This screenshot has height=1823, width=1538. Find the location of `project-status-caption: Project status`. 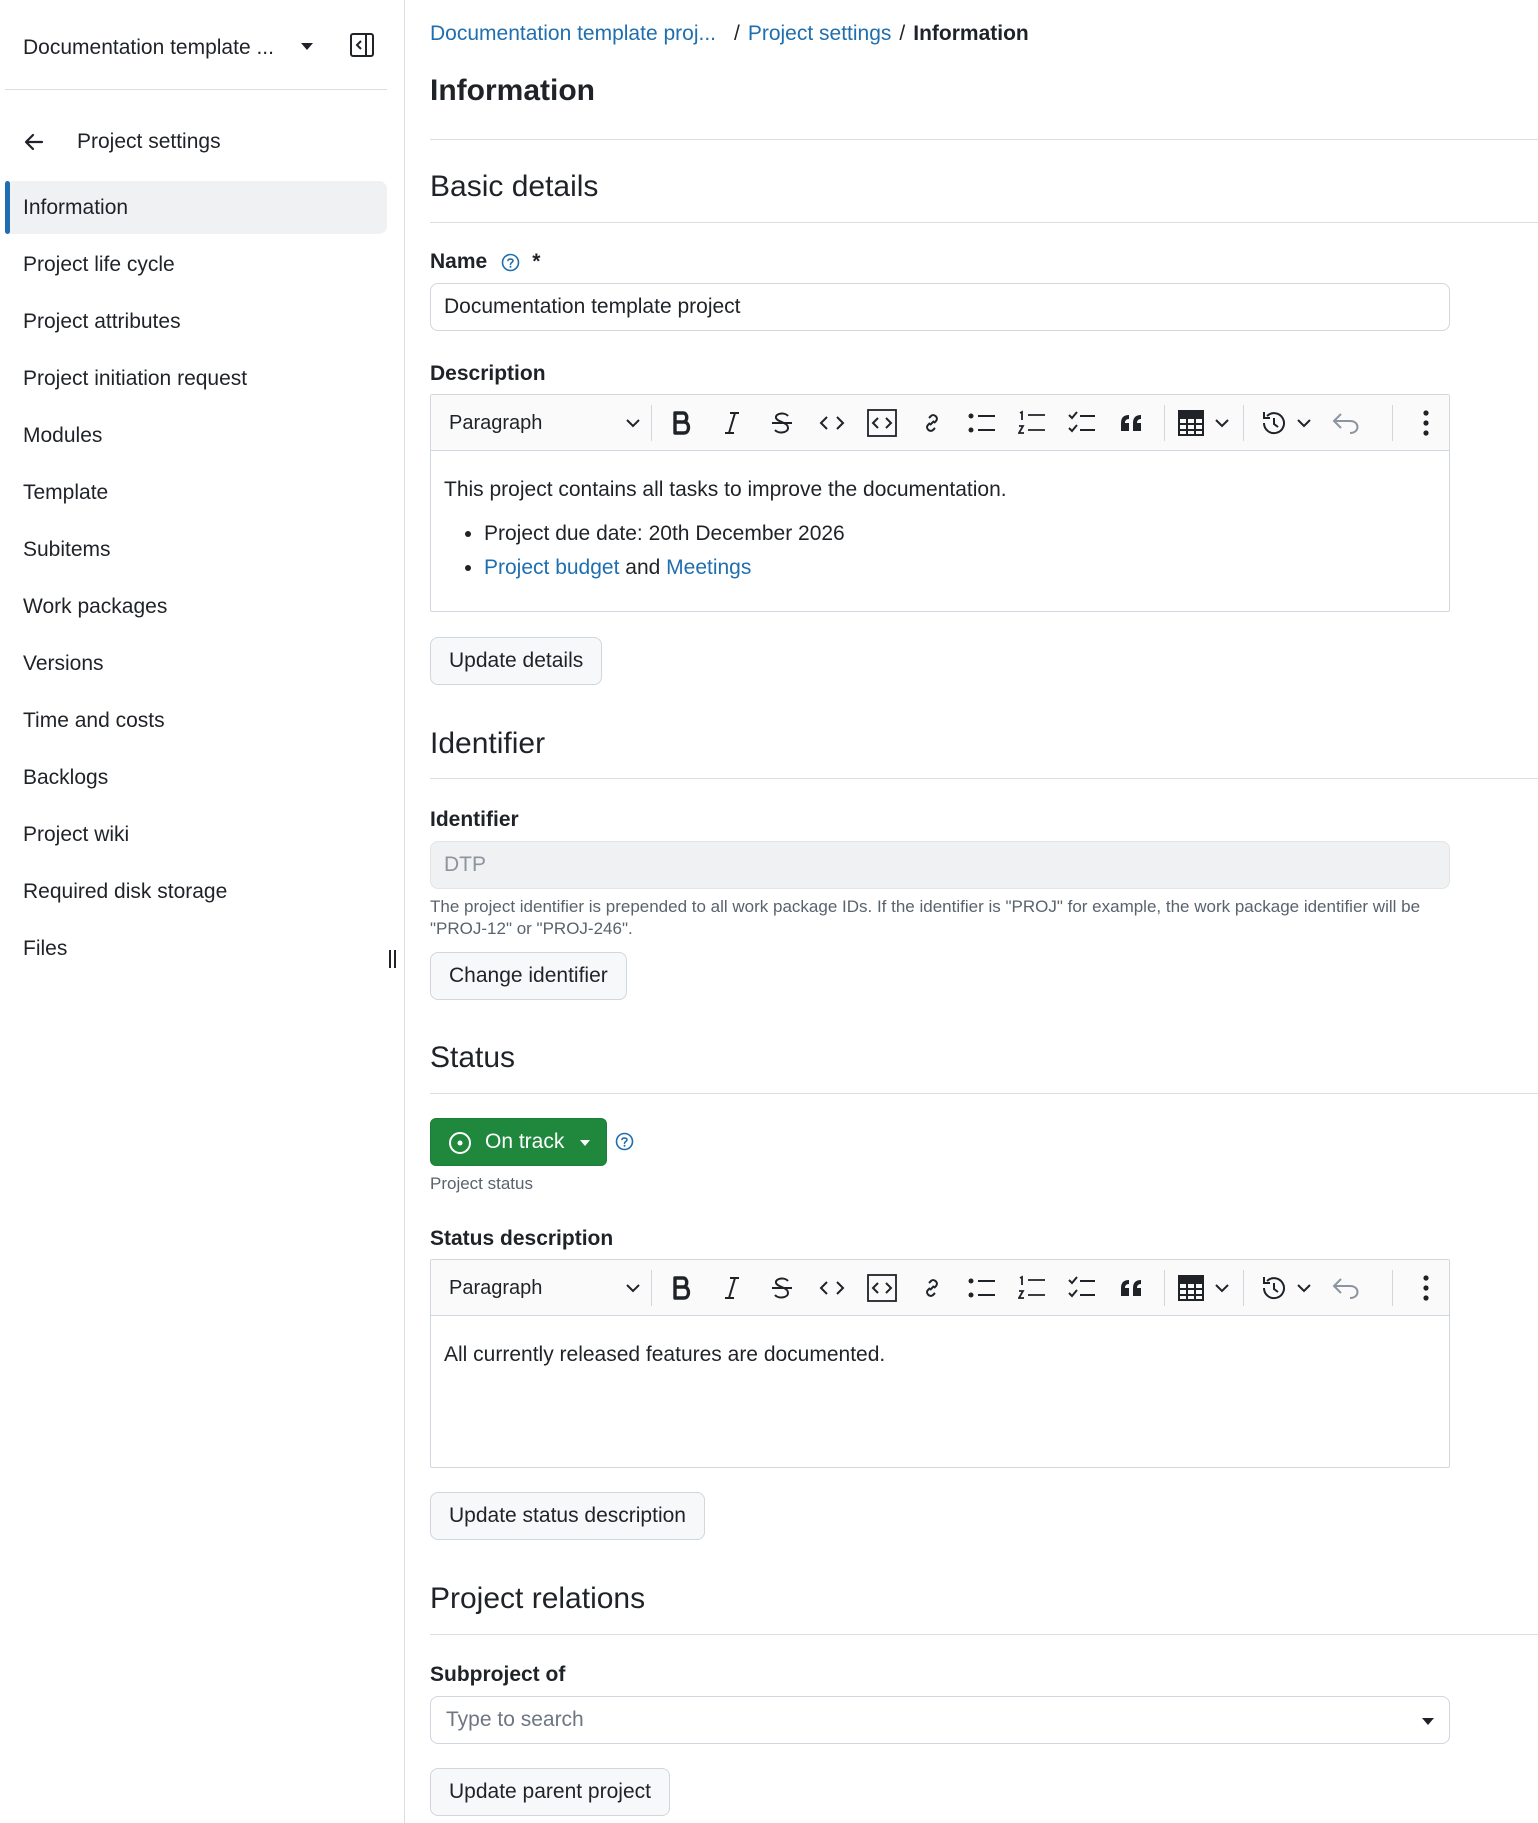

project-status-caption: Project status is located at coordinates (481, 1183).